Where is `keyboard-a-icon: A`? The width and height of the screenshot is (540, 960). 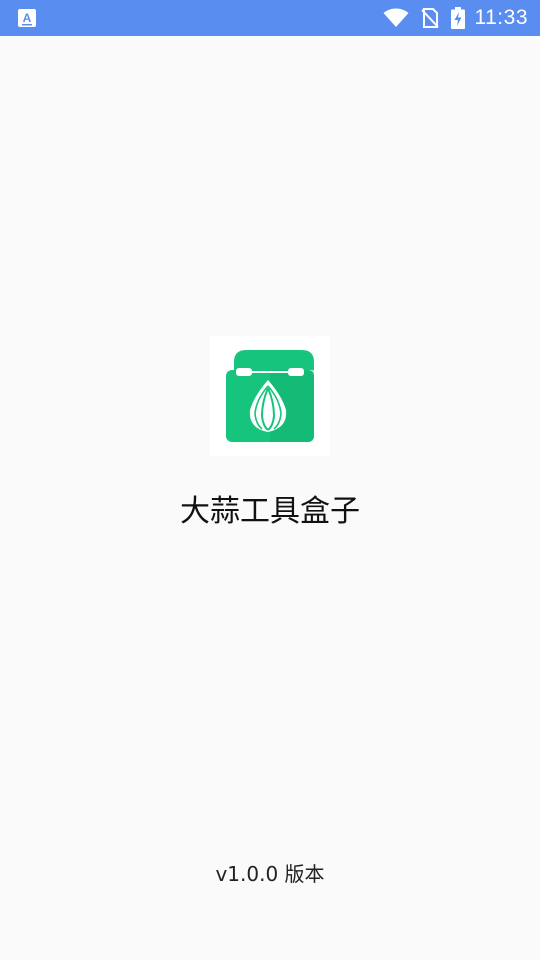 keyboard-a-icon: A is located at coordinates (27, 18).